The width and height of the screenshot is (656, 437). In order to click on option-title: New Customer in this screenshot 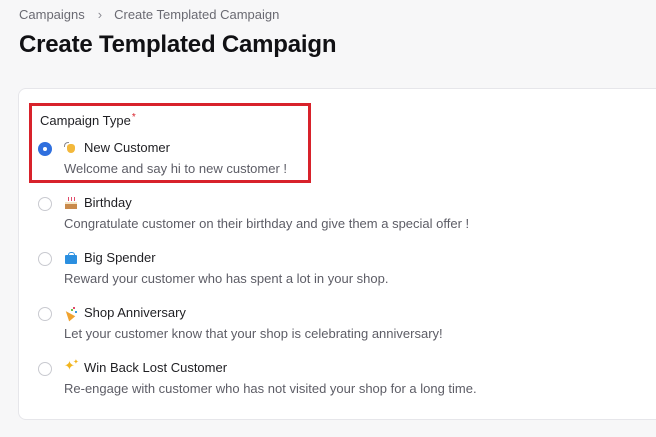, I will do `click(117, 147)`.